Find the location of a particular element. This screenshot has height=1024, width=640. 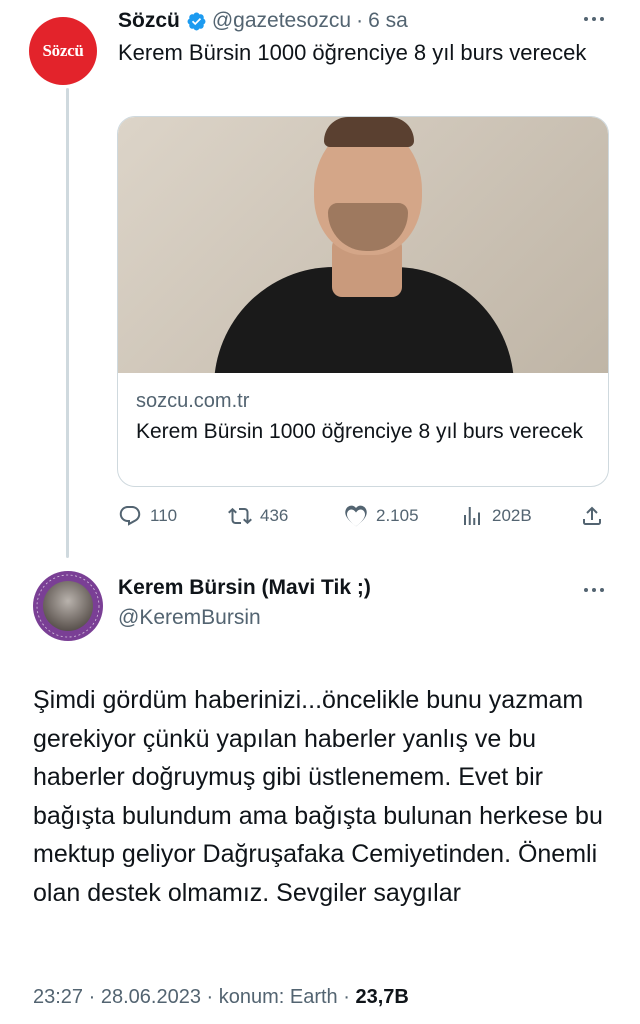

tweet-time: 6 sa is located at coordinates (388, 21).